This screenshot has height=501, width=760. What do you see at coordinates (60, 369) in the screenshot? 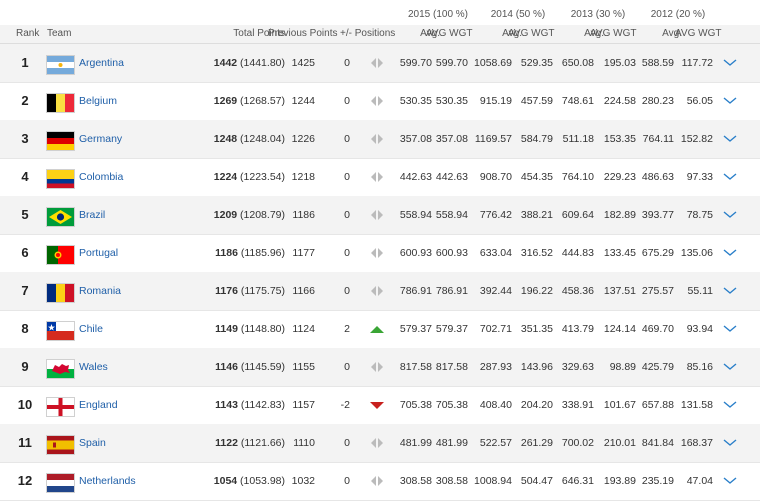
I see `wales-flag-icon` at bounding box center [60, 369].